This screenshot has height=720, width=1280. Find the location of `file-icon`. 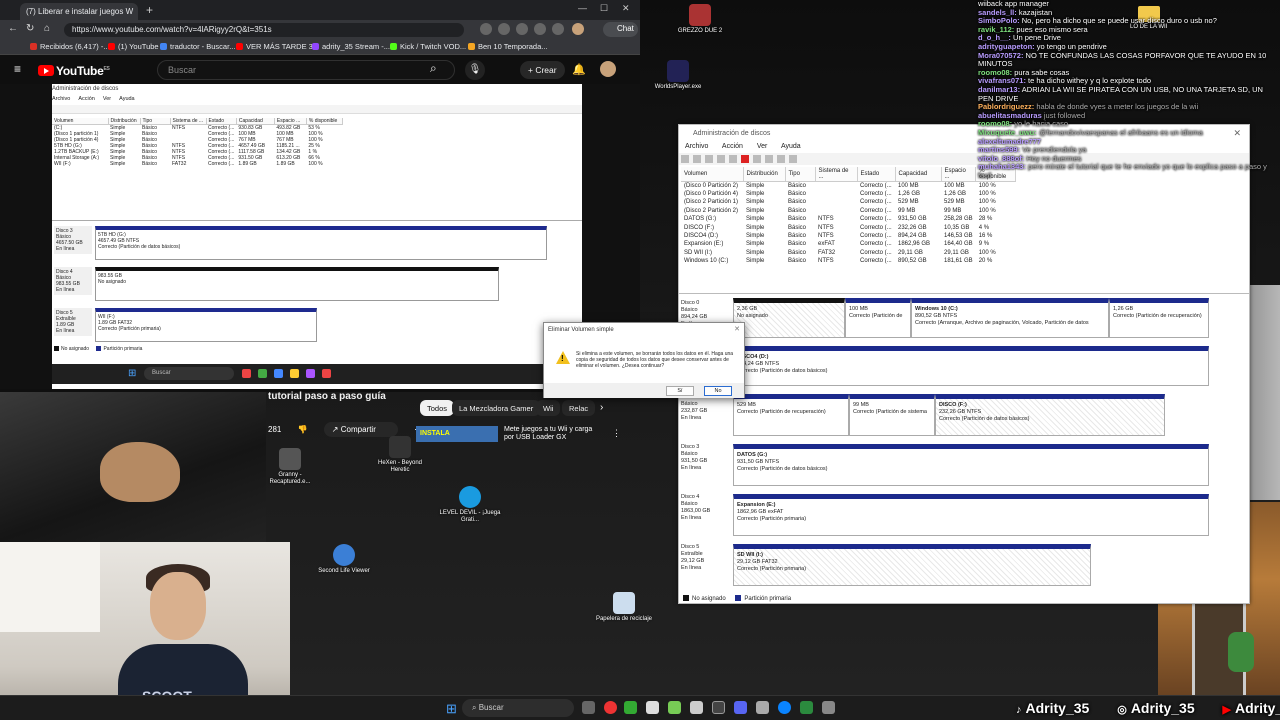

file-icon is located at coordinates (652, 707).